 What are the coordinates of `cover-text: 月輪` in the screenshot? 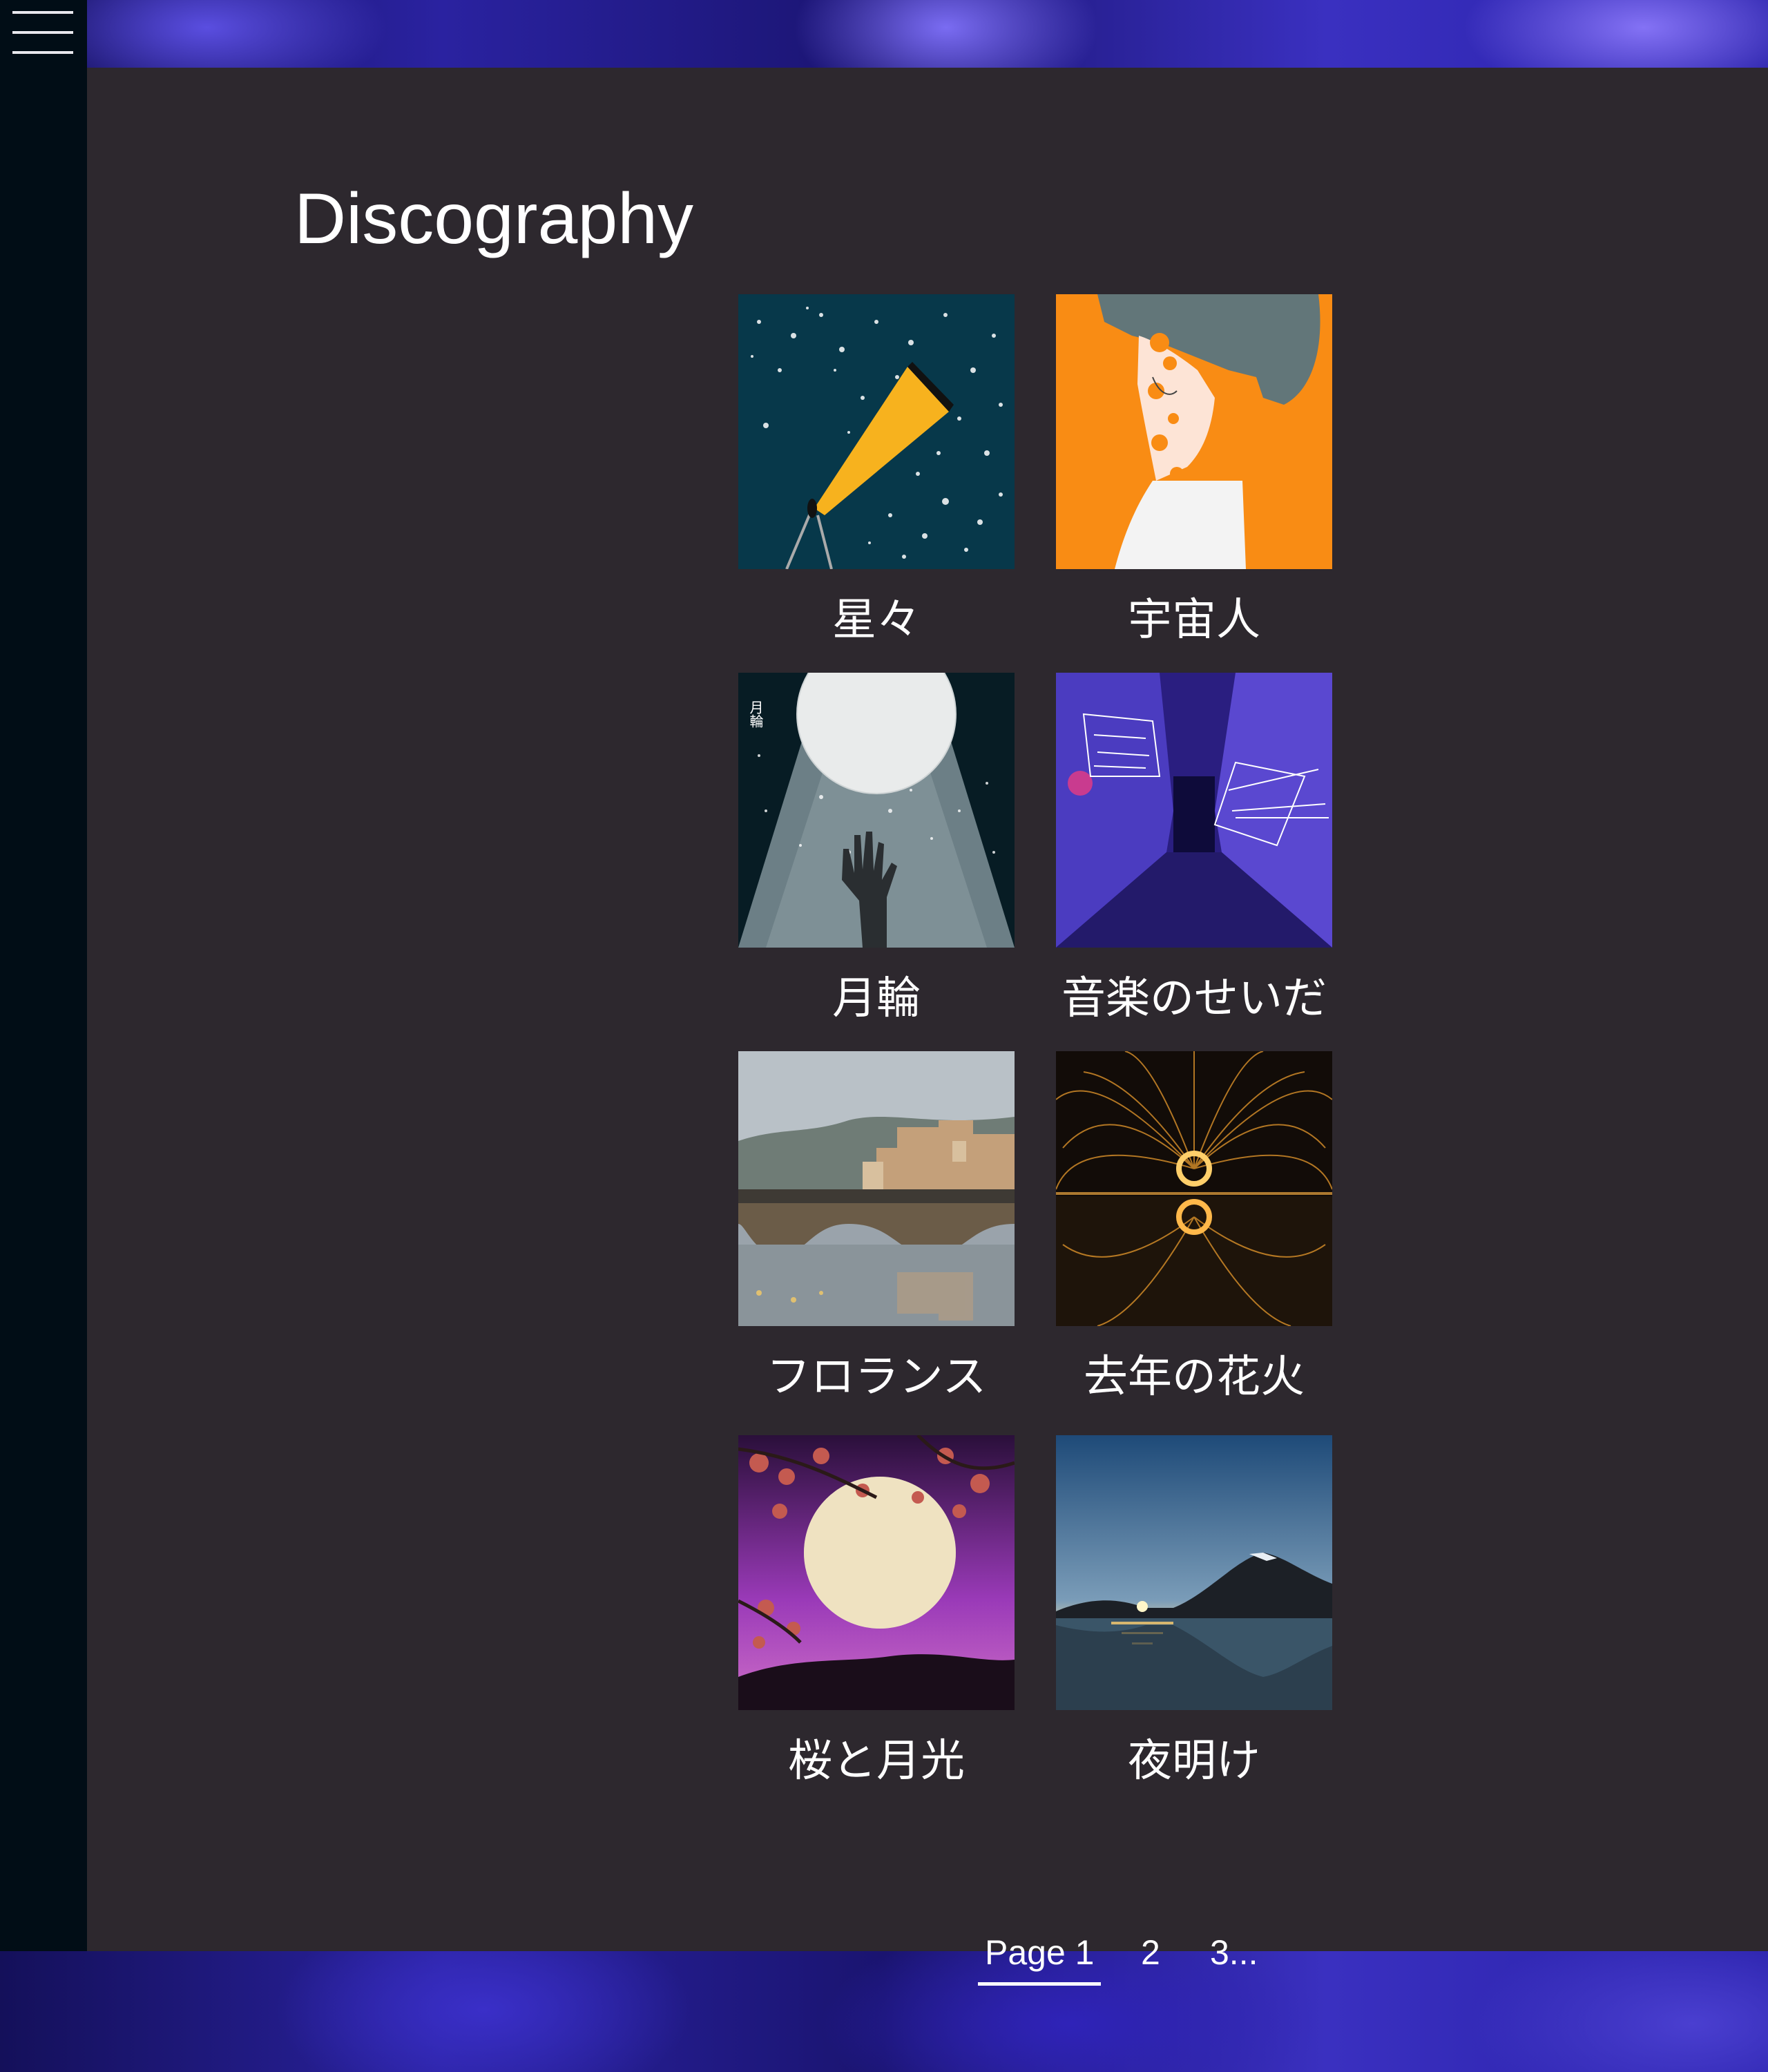 It's located at (755, 714).